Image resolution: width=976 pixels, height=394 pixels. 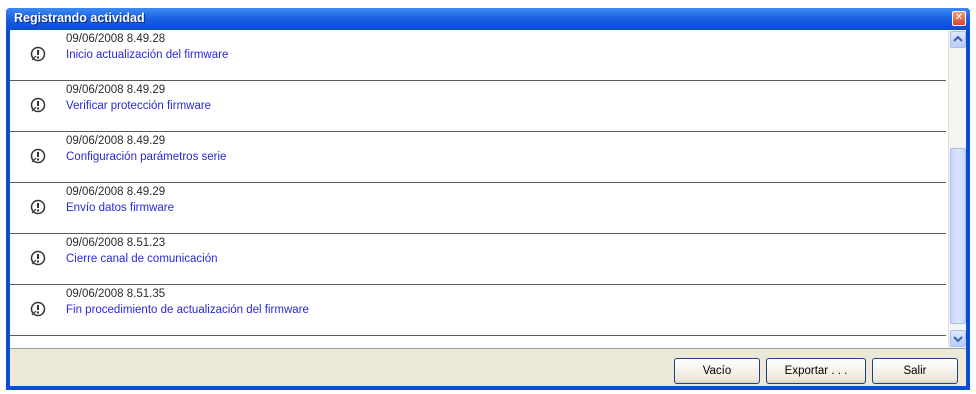 I want to click on vacio-button: Vacío, so click(x=717, y=371).